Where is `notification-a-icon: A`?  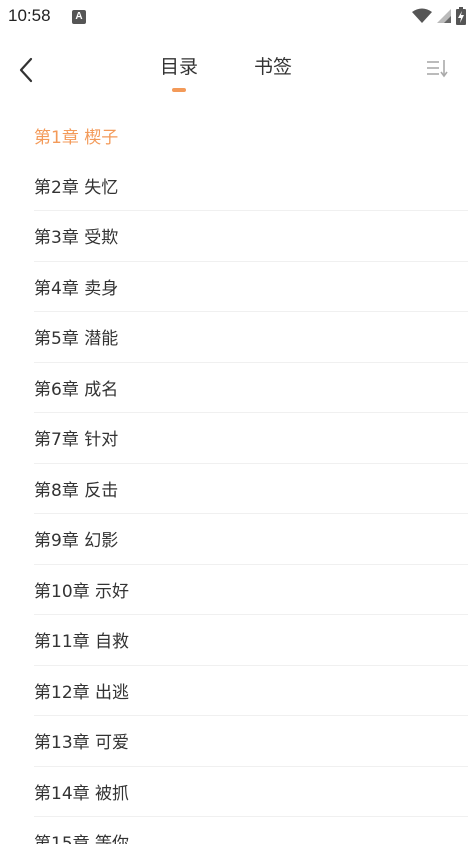
notification-a-icon: A is located at coordinates (79, 17).